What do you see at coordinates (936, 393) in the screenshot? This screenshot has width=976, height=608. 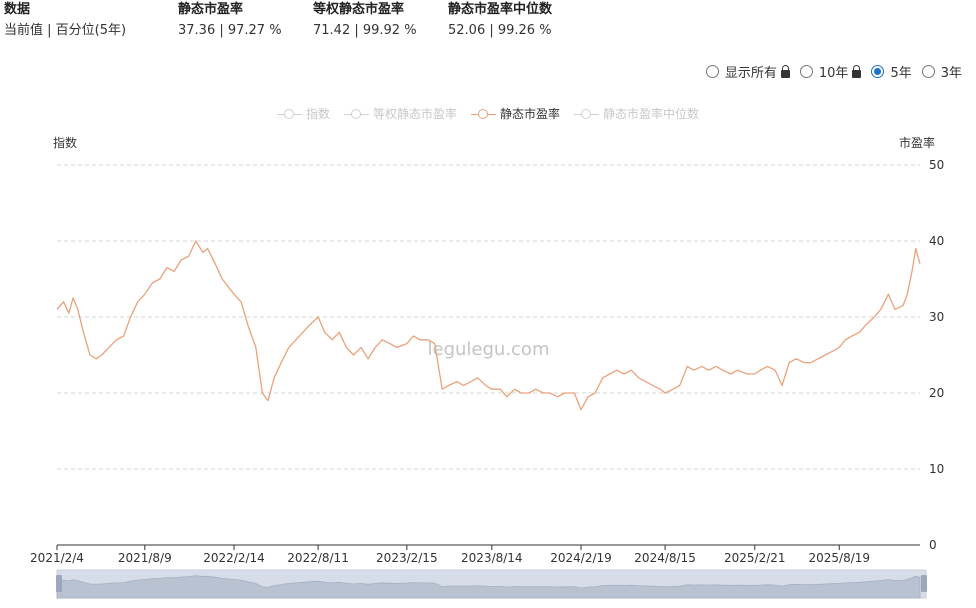 I see `y-tick-label: 20` at bounding box center [936, 393].